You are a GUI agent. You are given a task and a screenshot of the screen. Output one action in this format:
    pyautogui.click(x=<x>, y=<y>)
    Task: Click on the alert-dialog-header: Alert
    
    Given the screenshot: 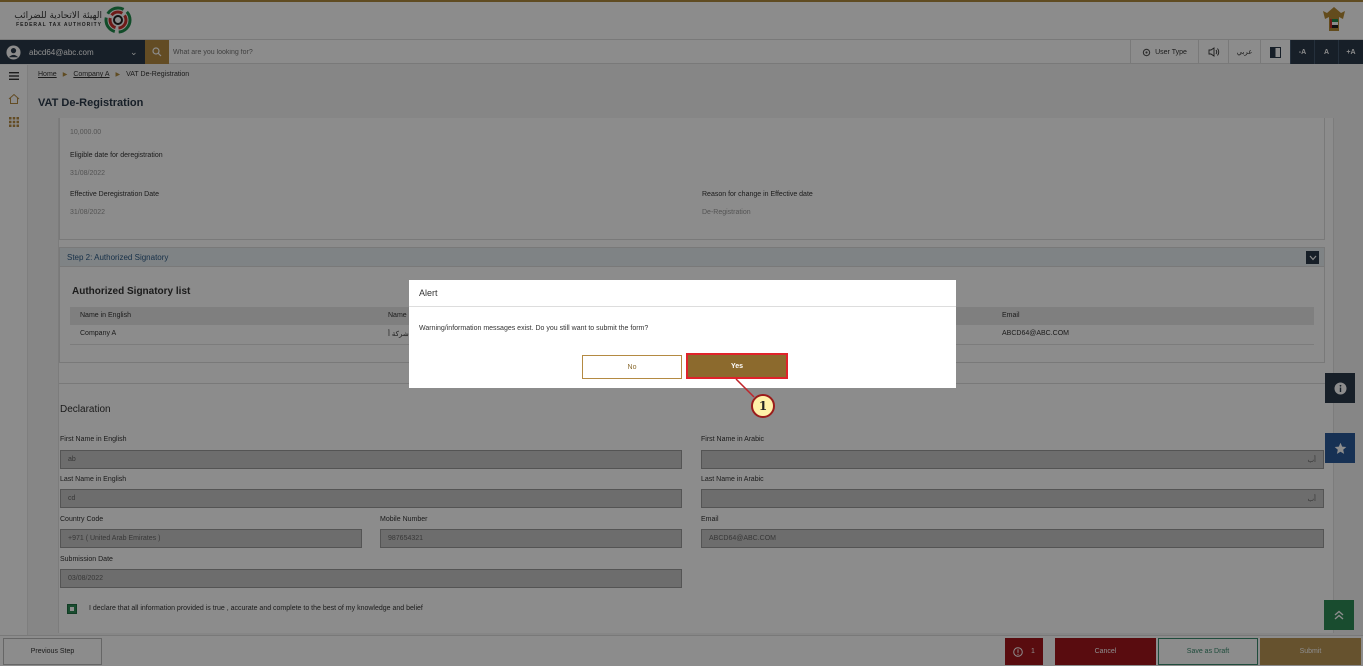 What is the action you would take?
    pyautogui.click(x=682, y=293)
    